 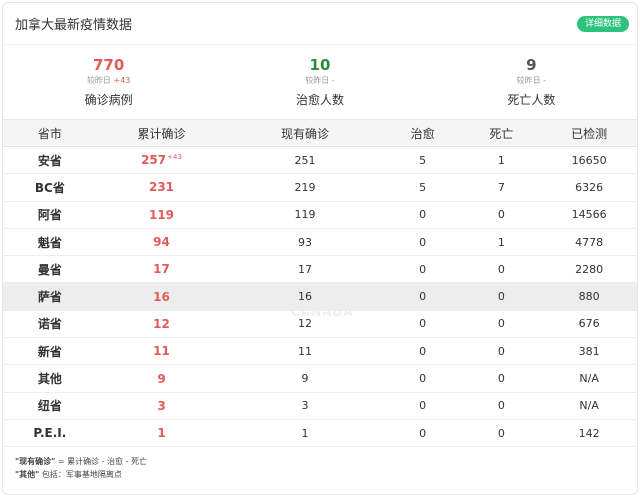 I want to click on cell-current: 12, so click(x=305, y=323).